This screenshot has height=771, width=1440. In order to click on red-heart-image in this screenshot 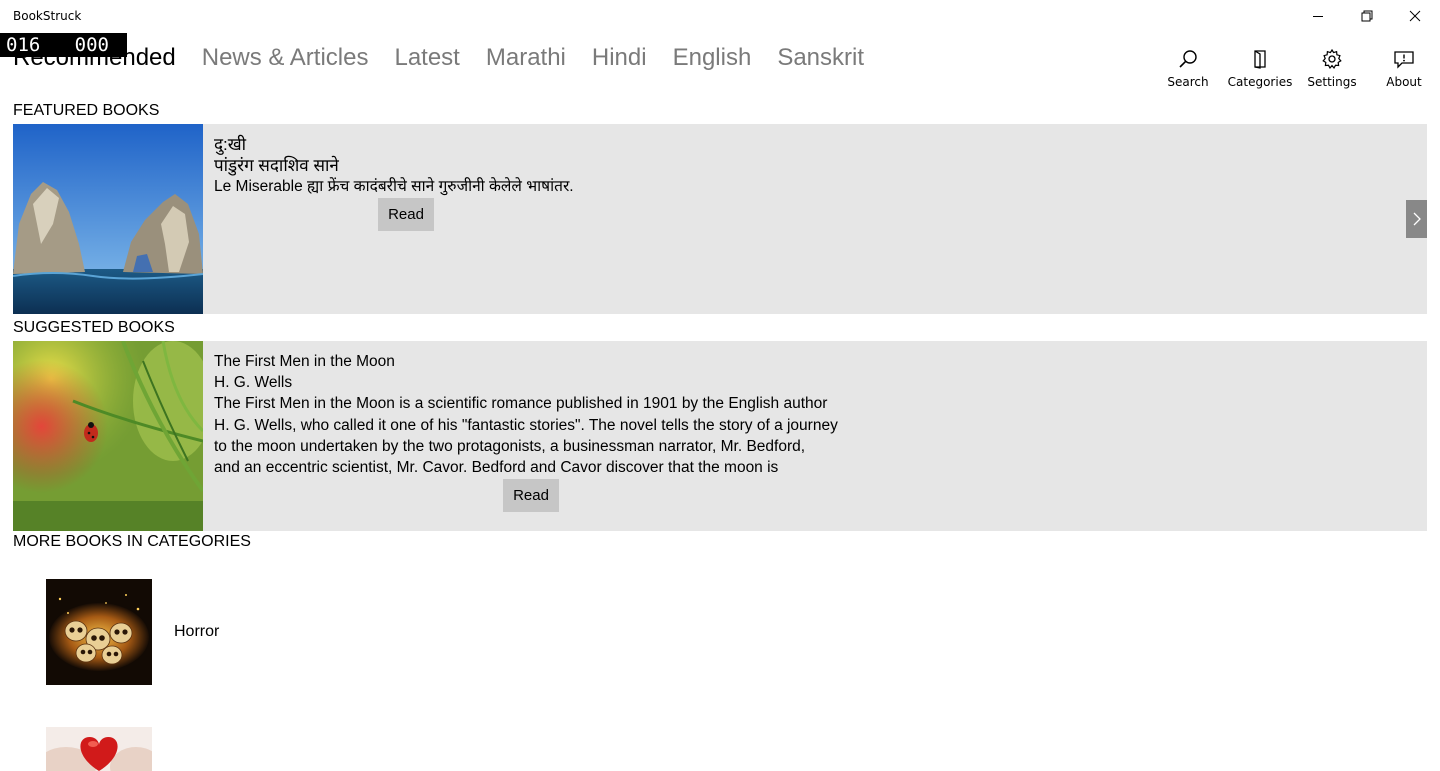, I will do `click(99, 749)`.